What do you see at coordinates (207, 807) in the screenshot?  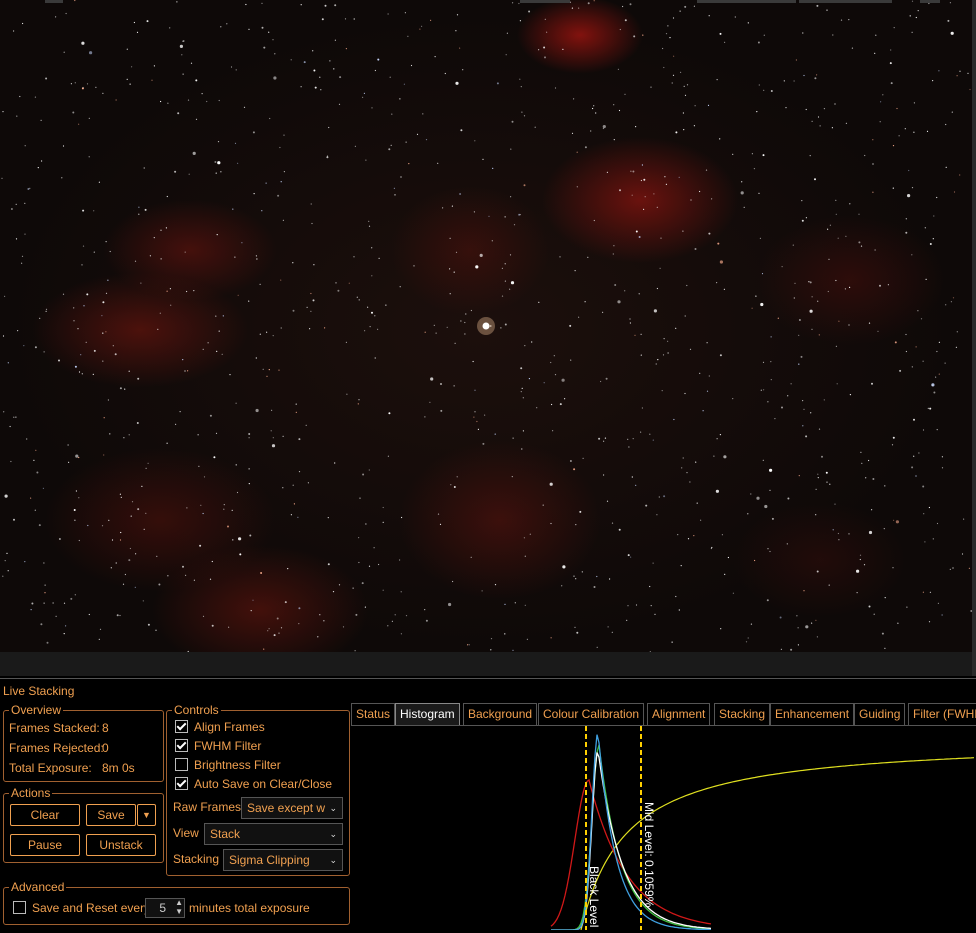 I see `raw-frames-label: Raw Frames` at bounding box center [207, 807].